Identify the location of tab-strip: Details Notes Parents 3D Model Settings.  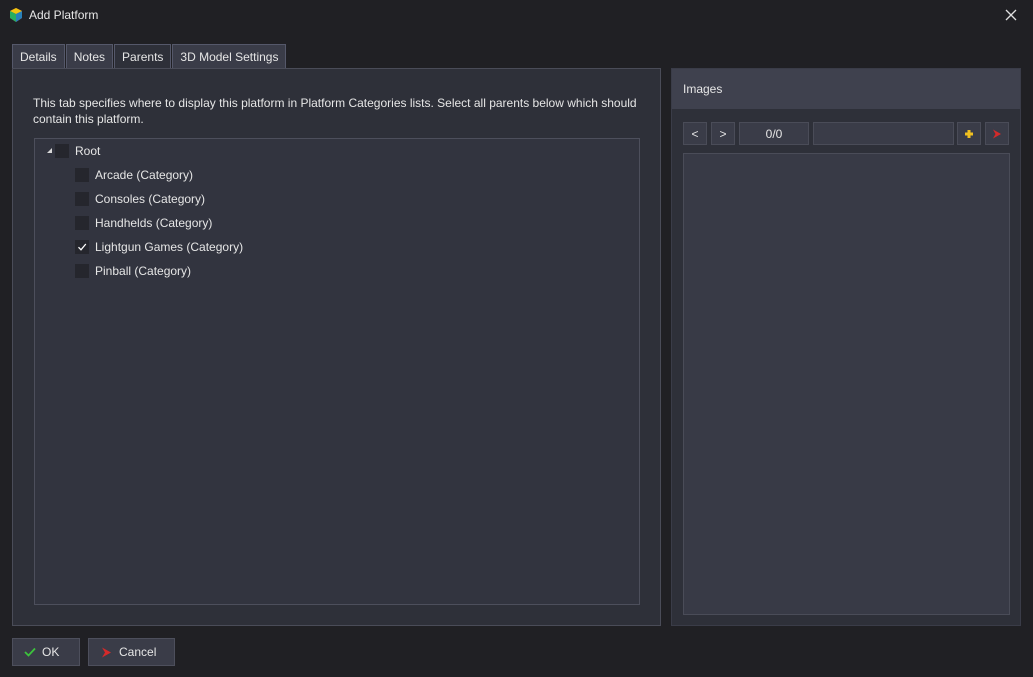
(149, 57).